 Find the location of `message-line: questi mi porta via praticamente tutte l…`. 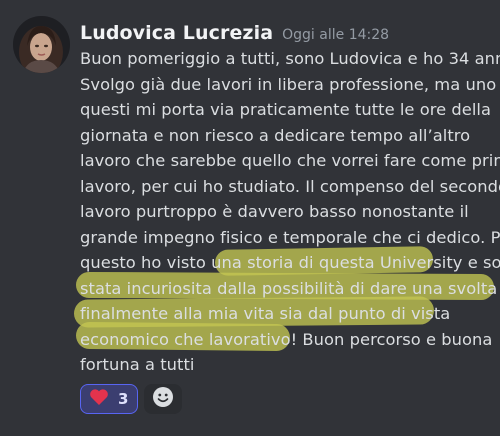

message-line: questi mi porta via praticamente tutte l… is located at coordinates (286, 109).